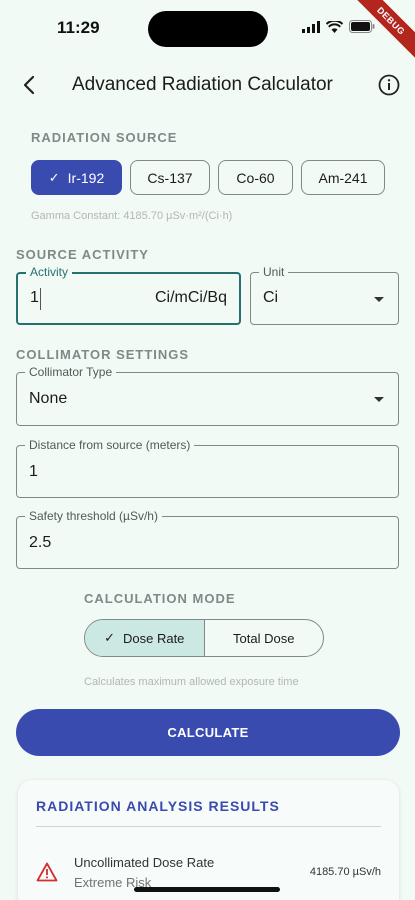  Describe the element at coordinates (345, 872) in the screenshot. I see `result-value: 4185.70 µSv/h` at that location.